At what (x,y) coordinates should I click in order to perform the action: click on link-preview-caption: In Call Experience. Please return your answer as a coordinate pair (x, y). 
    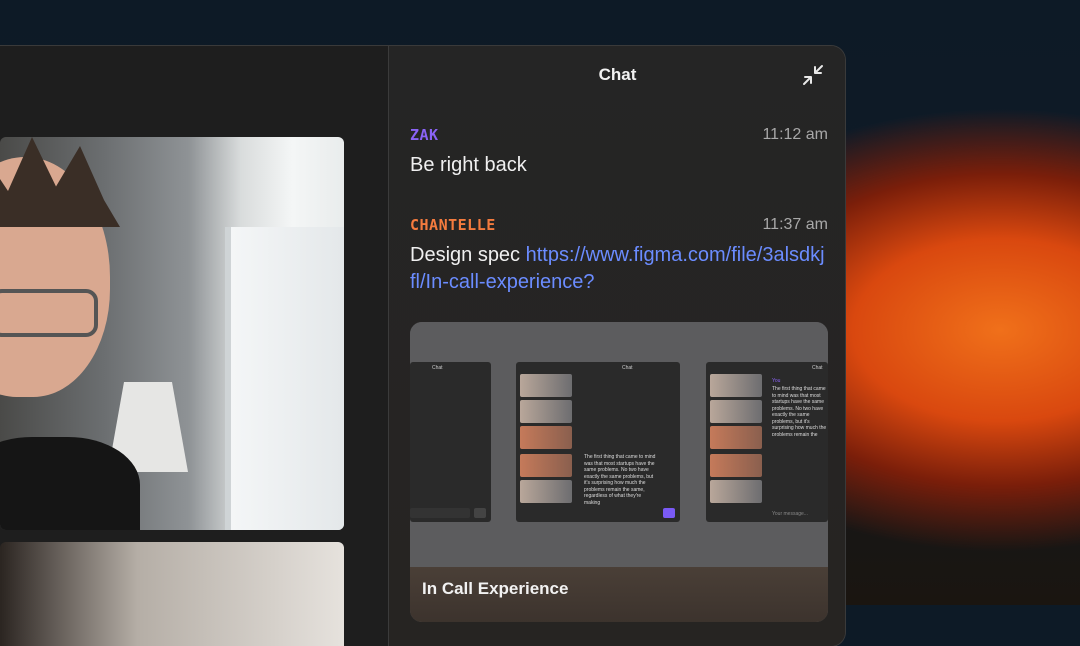
    Looking at the image, I should click on (619, 594).